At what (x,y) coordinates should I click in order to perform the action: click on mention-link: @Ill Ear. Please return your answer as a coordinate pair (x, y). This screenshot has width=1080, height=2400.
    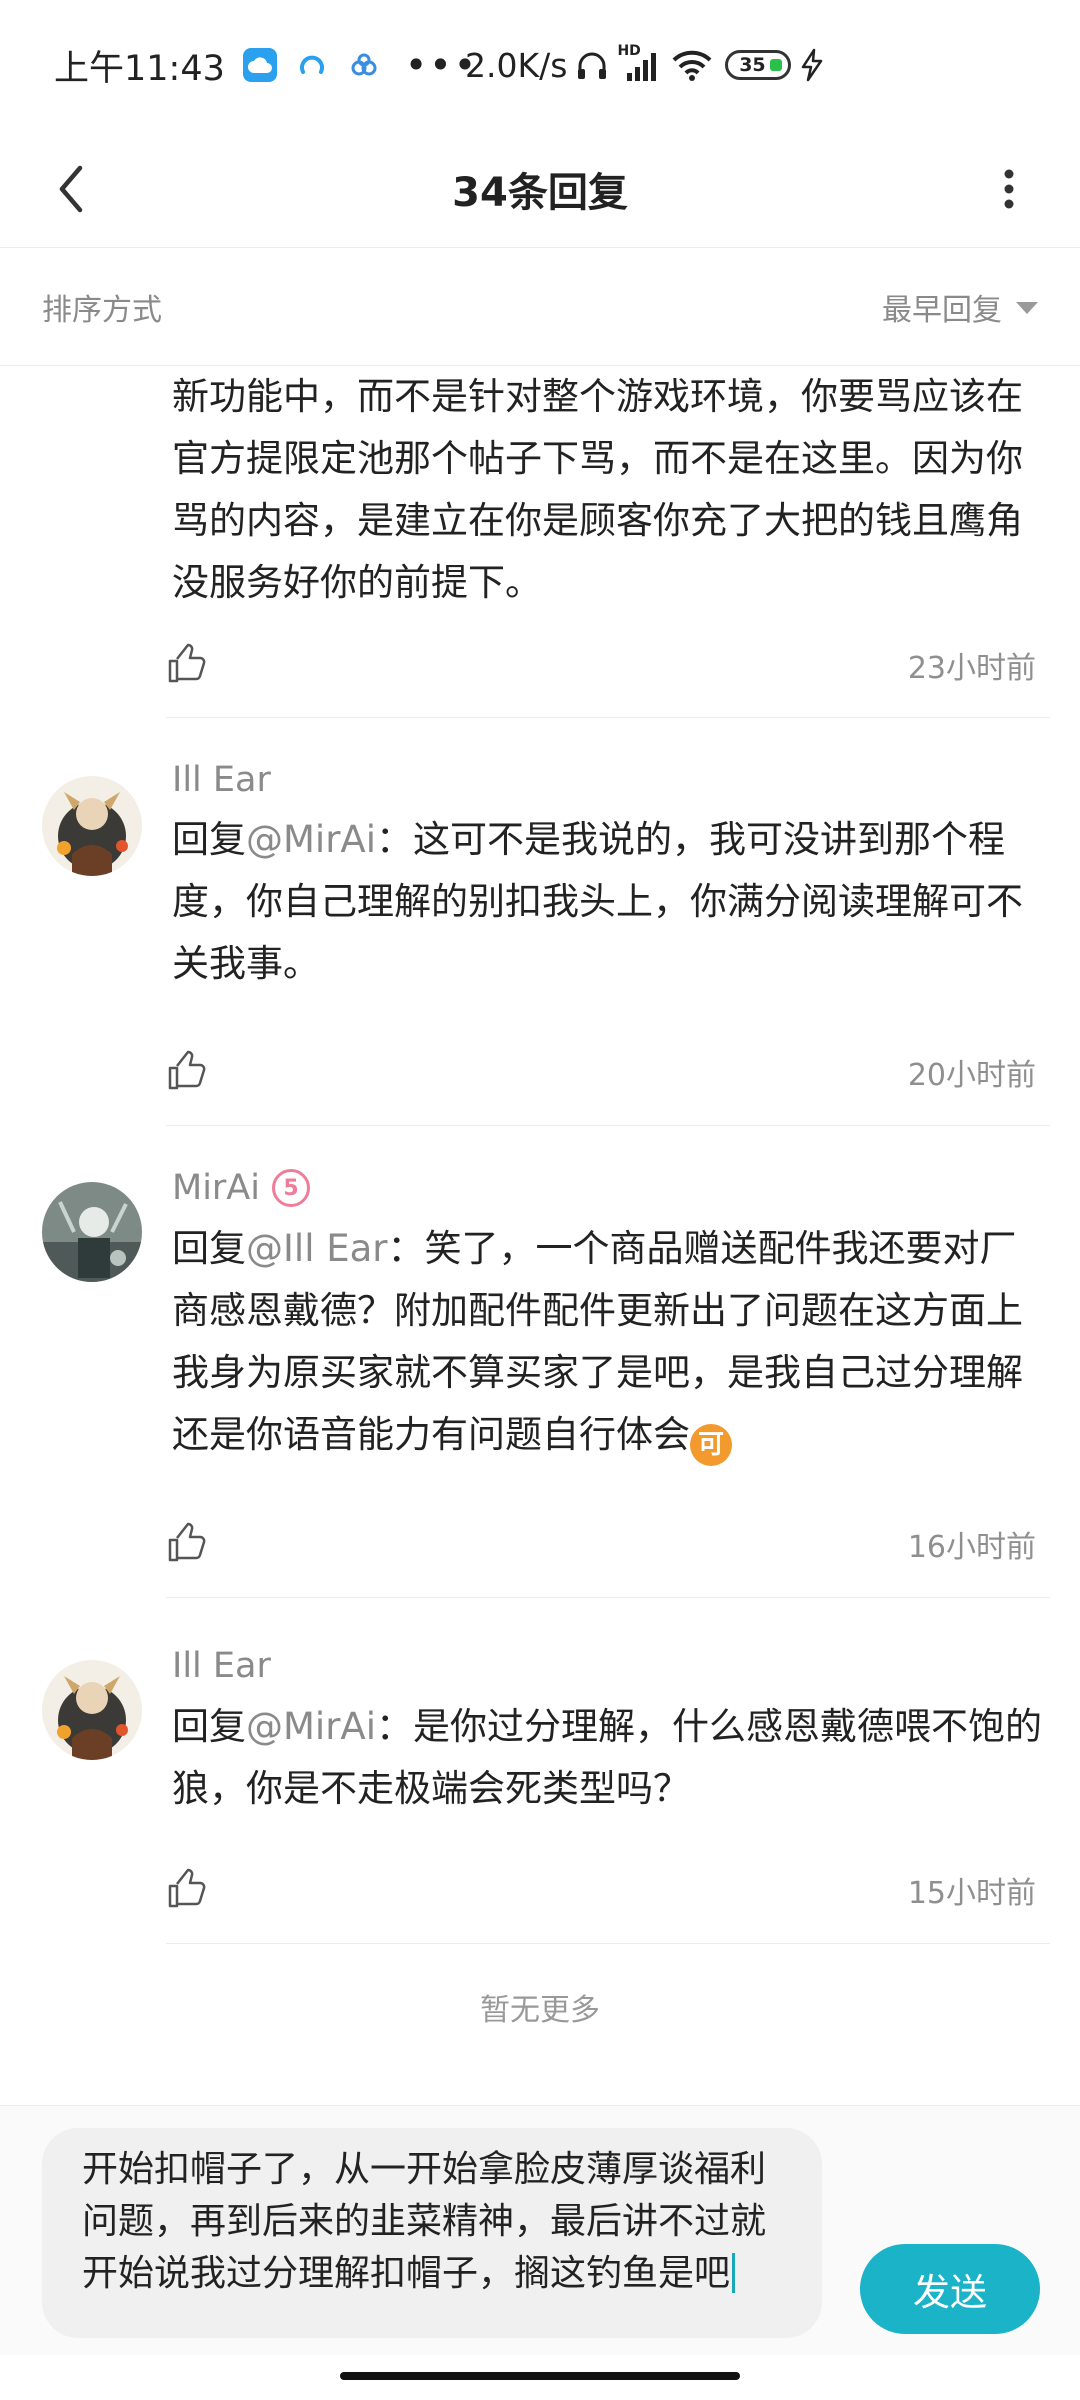
    Looking at the image, I should click on (317, 1248).